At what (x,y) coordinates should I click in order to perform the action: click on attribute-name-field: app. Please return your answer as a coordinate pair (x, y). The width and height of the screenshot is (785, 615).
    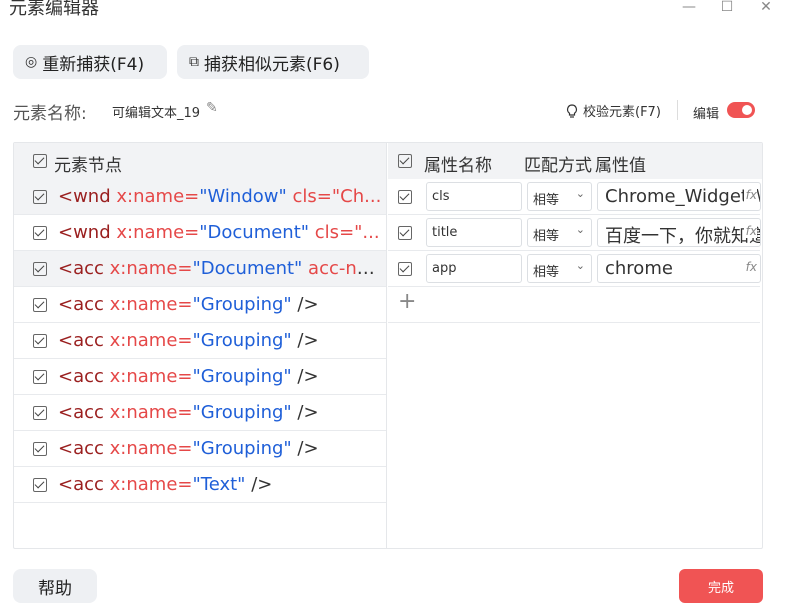
    Looking at the image, I should click on (474, 268).